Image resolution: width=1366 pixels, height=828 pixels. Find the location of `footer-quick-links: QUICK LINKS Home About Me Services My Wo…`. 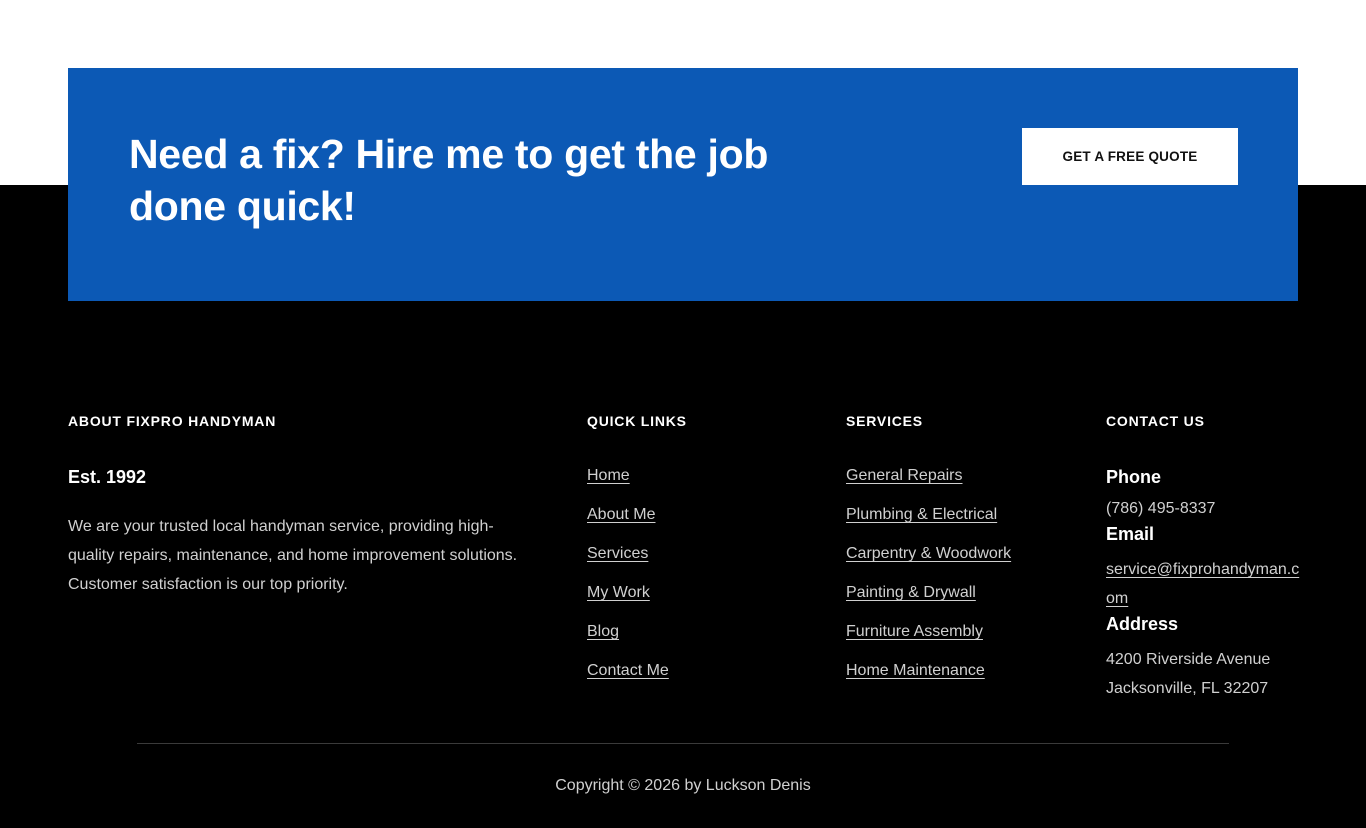

footer-quick-links: QUICK LINKS Home About Me Services My Wo… is located at coordinates (687, 555).